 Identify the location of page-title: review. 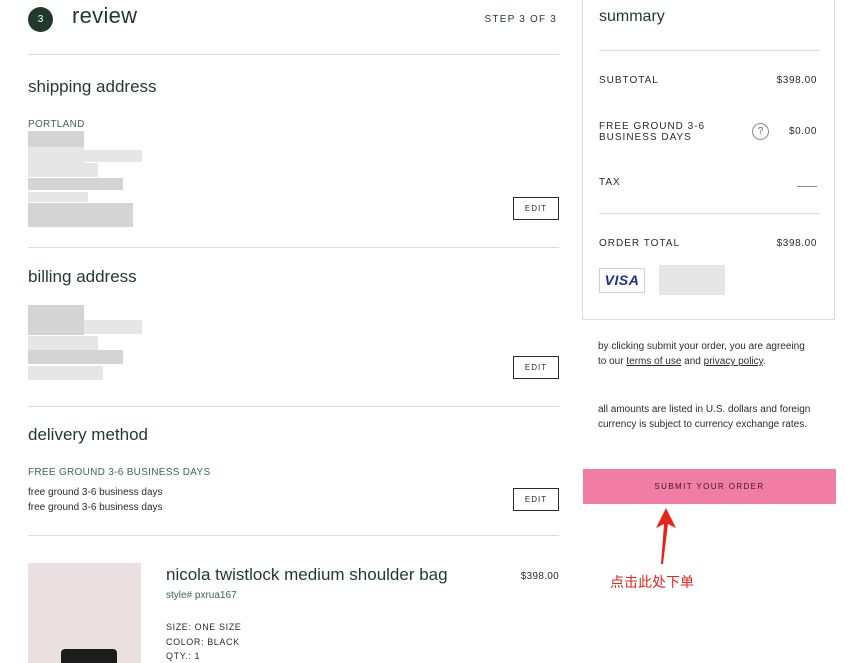
(105, 15).